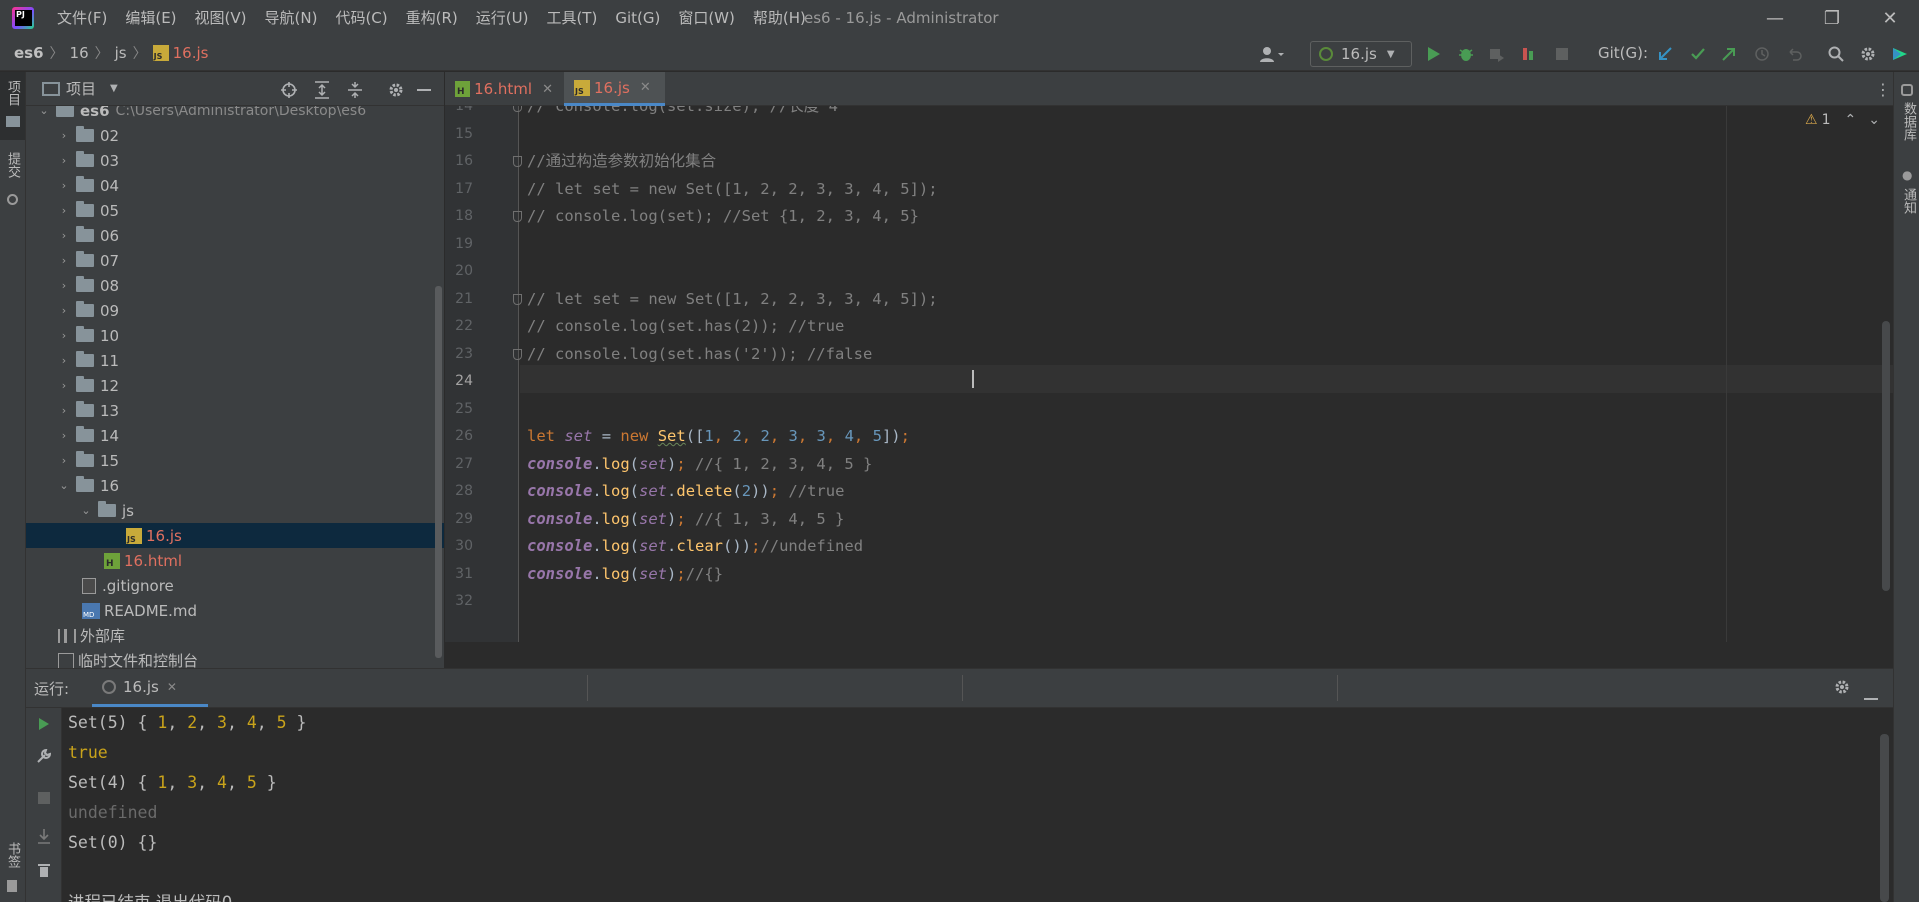  What do you see at coordinates (235, 535) in the screenshot?
I see `tree-file-js: 16.js` at bounding box center [235, 535].